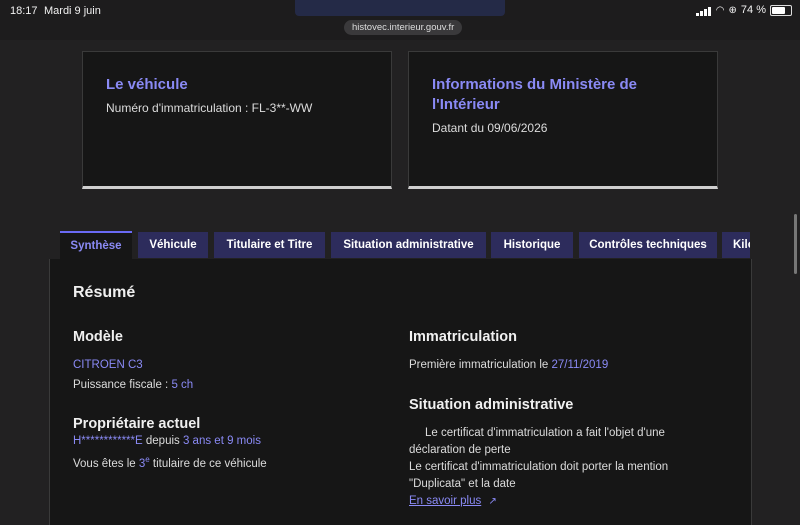 The image size is (800, 525). What do you see at coordinates (24, 11) in the screenshot?
I see `status-time: 18:17` at bounding box center [24, 11].